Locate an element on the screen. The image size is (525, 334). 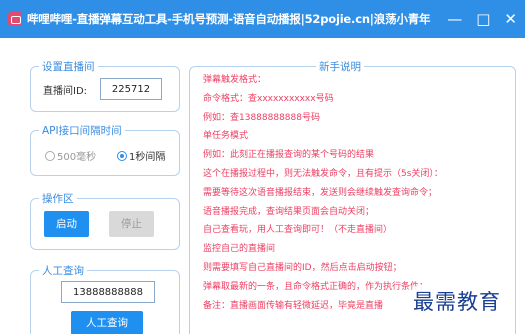
help-line: 监控自己的直播间 is located at coordinates (239, 249).